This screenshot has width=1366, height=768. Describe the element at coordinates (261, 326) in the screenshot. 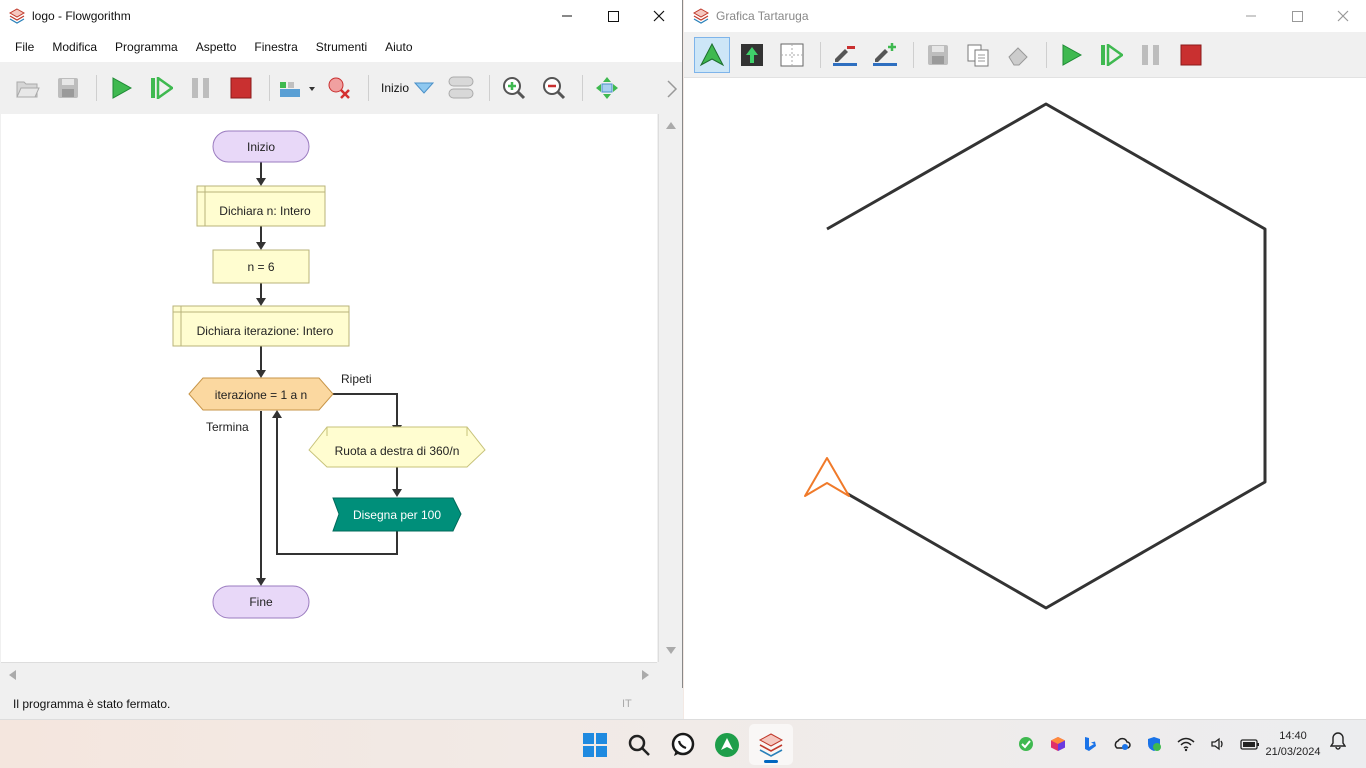

I see `declare-iter-block: Dichiara iterazione: Intero` at that location.